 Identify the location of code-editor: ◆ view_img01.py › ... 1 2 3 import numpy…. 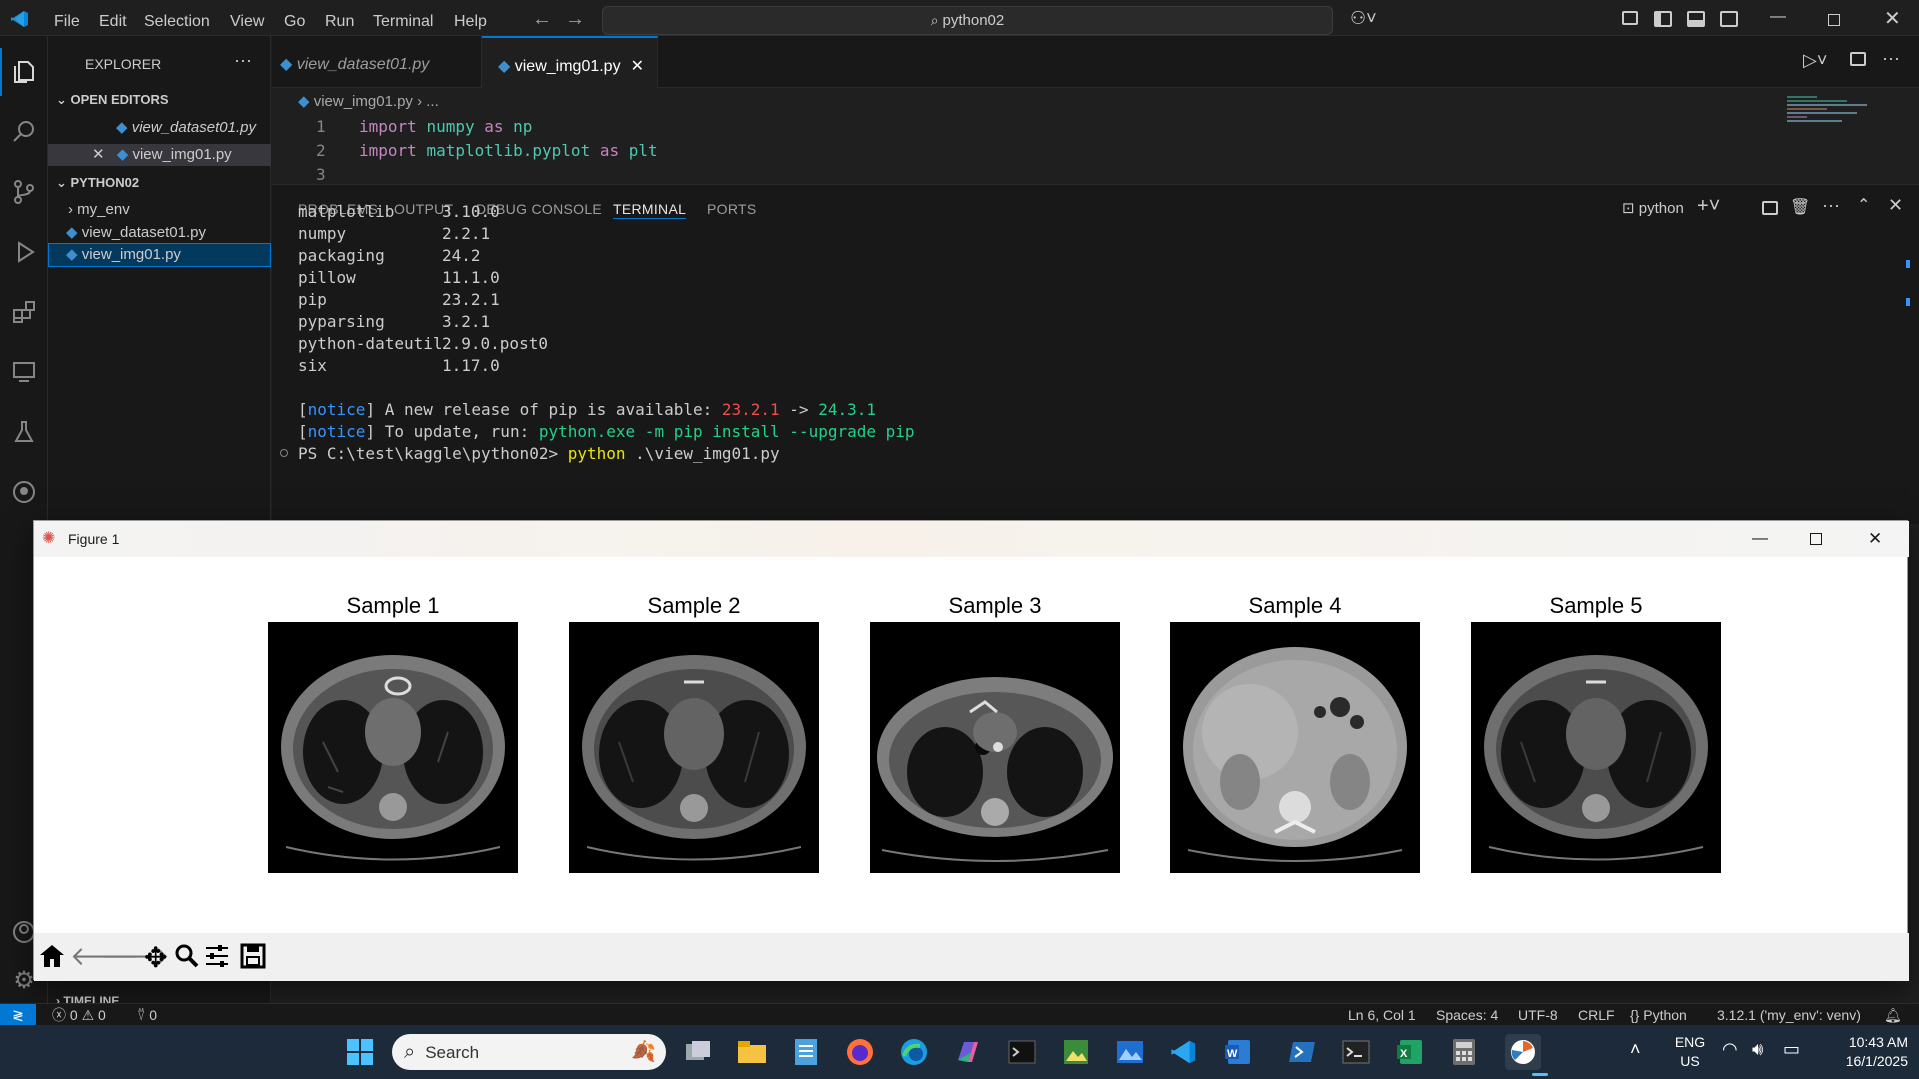
(1095, 136).